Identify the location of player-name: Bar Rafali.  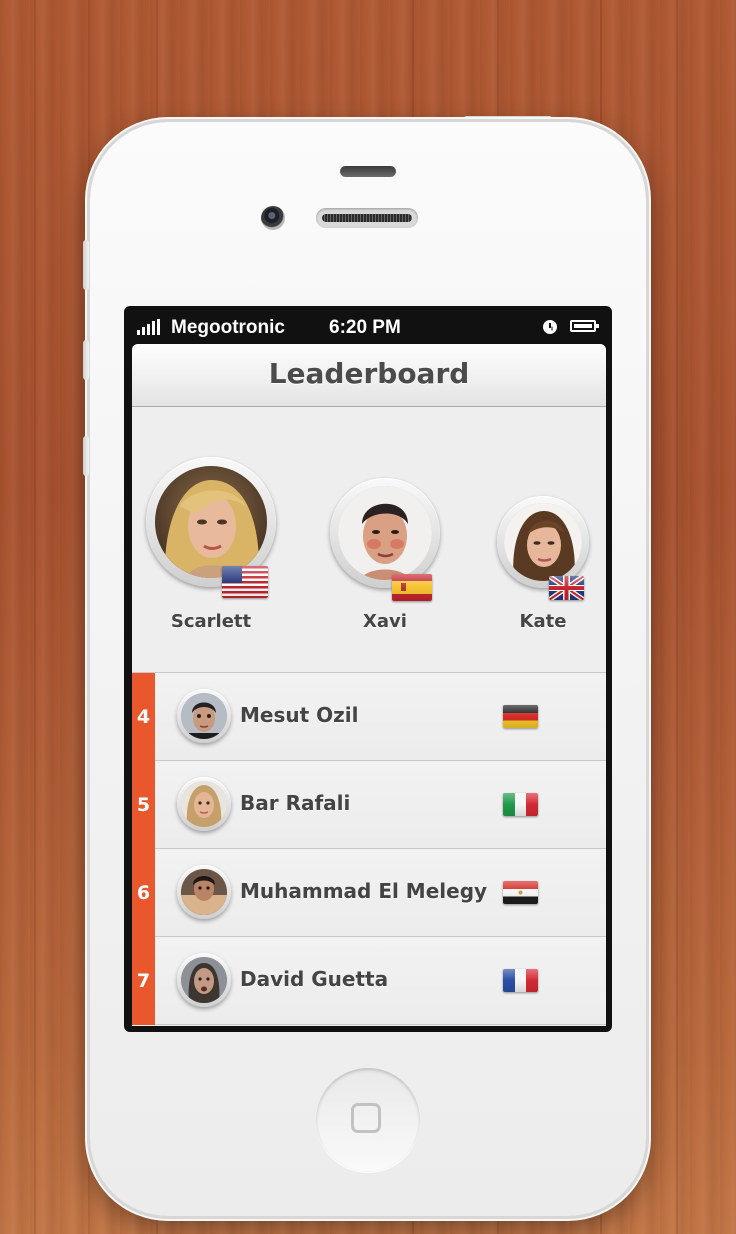
(295, 803).